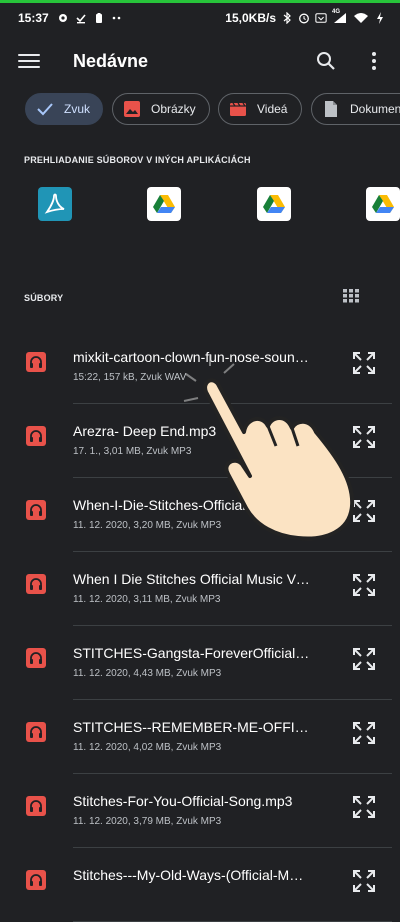  Describe the element at coordinates (200, 61) in the screenshot. I see `app-bar: Nedávne` at that location.